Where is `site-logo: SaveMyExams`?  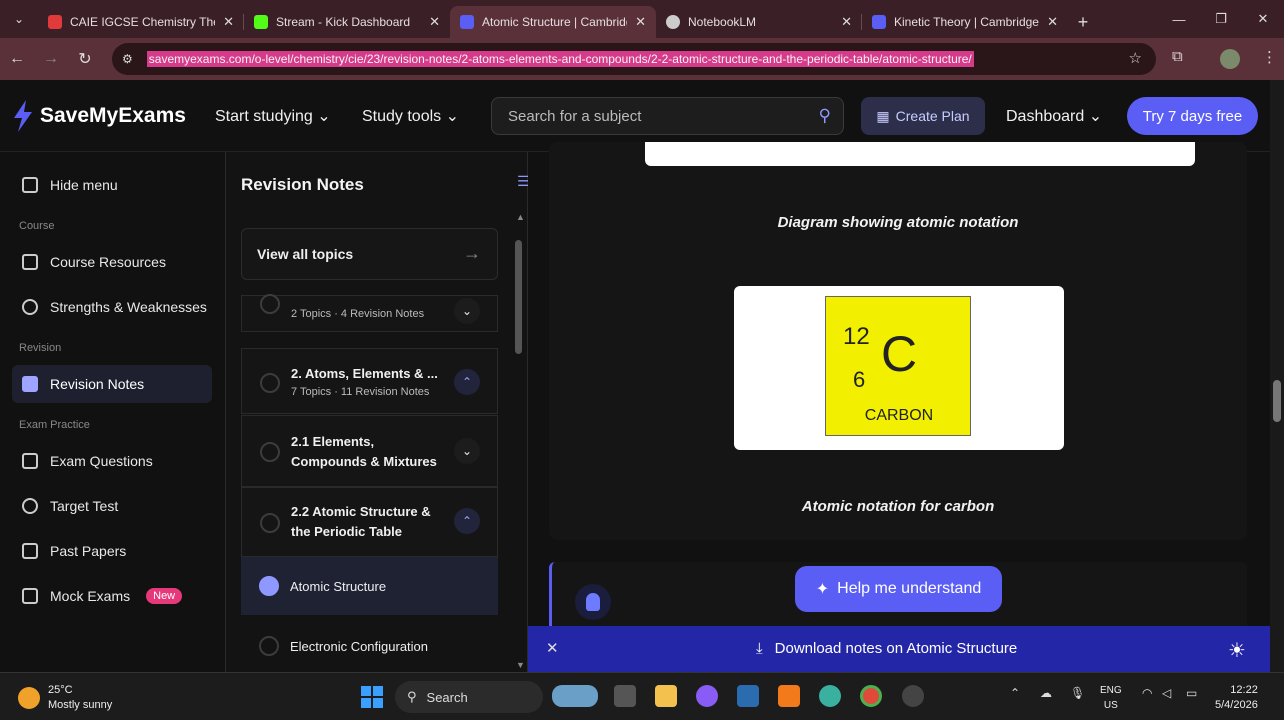 site-logo: SaveMyExams is located at coordinates (99, 116).